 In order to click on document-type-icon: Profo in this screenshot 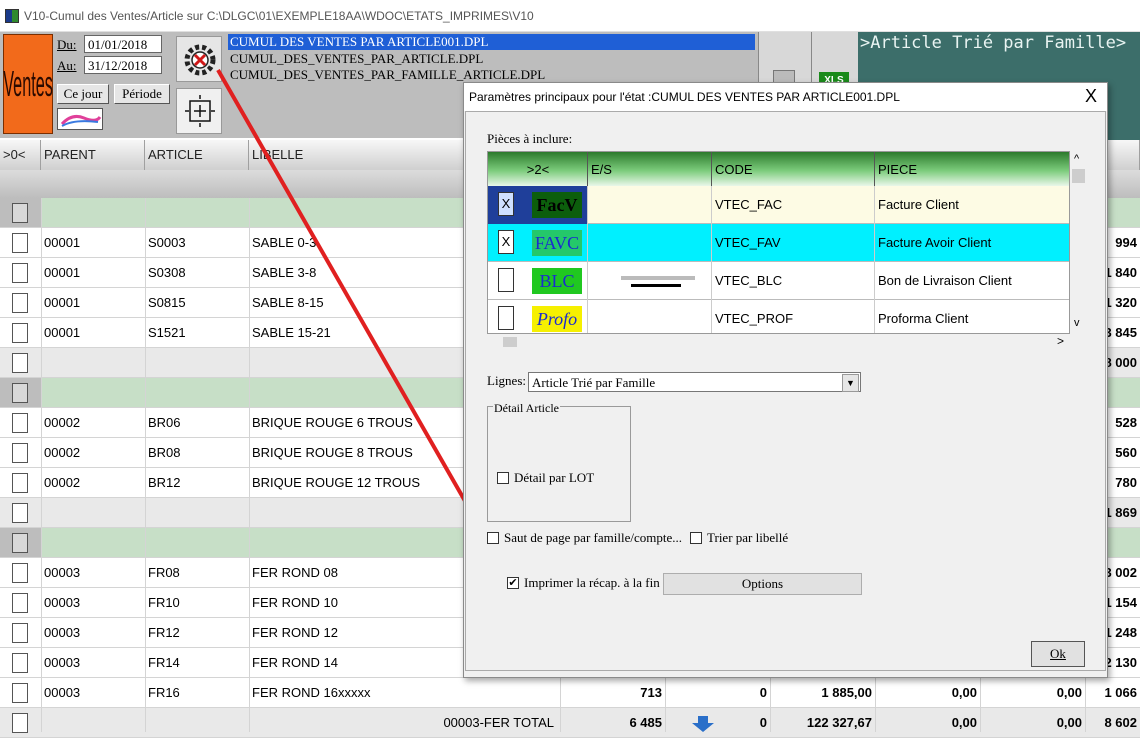, I will do `click(557, 319)`.